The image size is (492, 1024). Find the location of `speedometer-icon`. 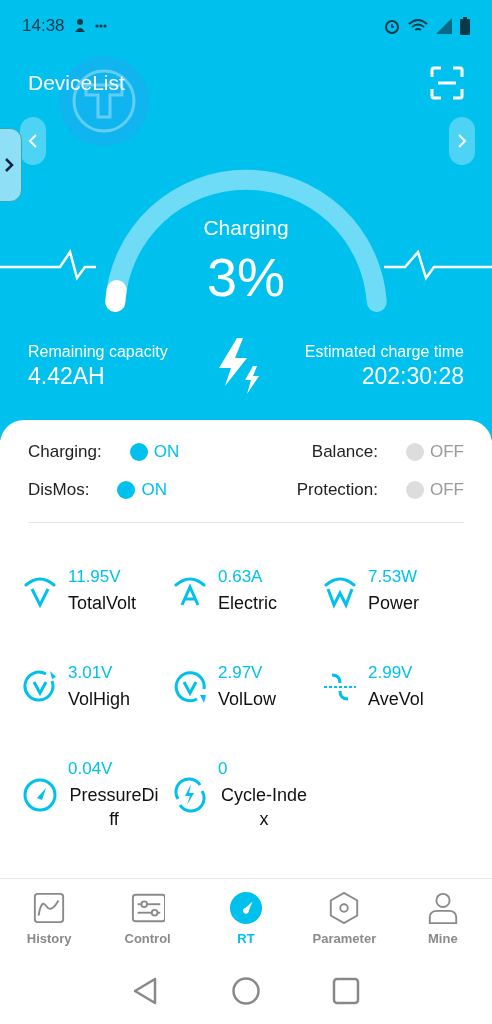

speedometer-icon is located at coordinates (246, 907).